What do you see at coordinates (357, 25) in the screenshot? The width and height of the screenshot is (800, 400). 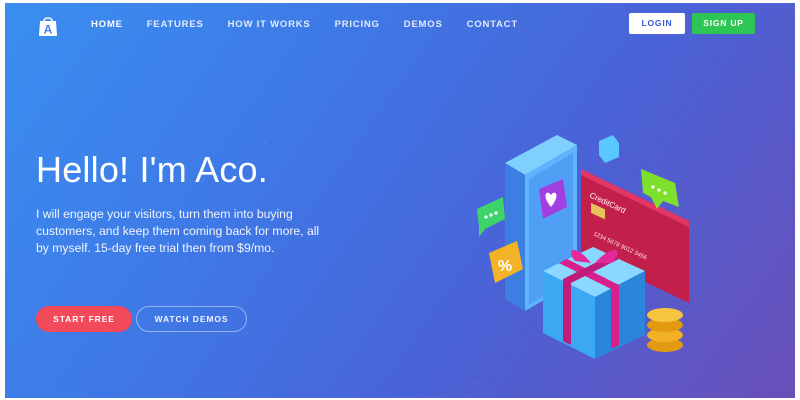 I see `nav-pricing: PRICING` at bounding box center [357, 25].